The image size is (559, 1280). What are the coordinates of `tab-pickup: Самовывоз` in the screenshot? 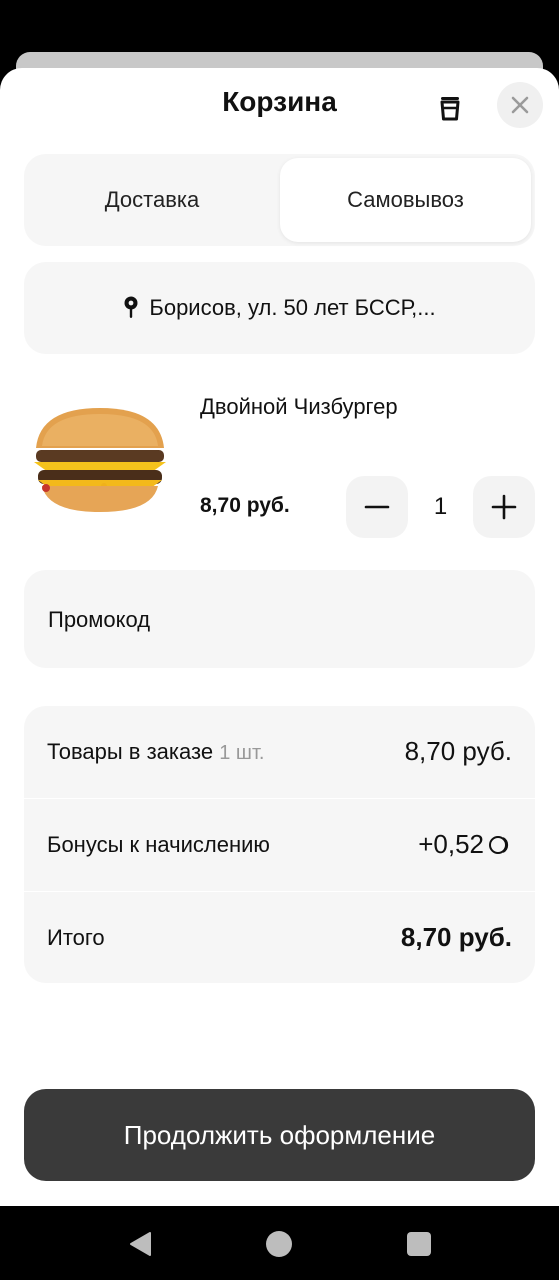 It's located at (405, 200).